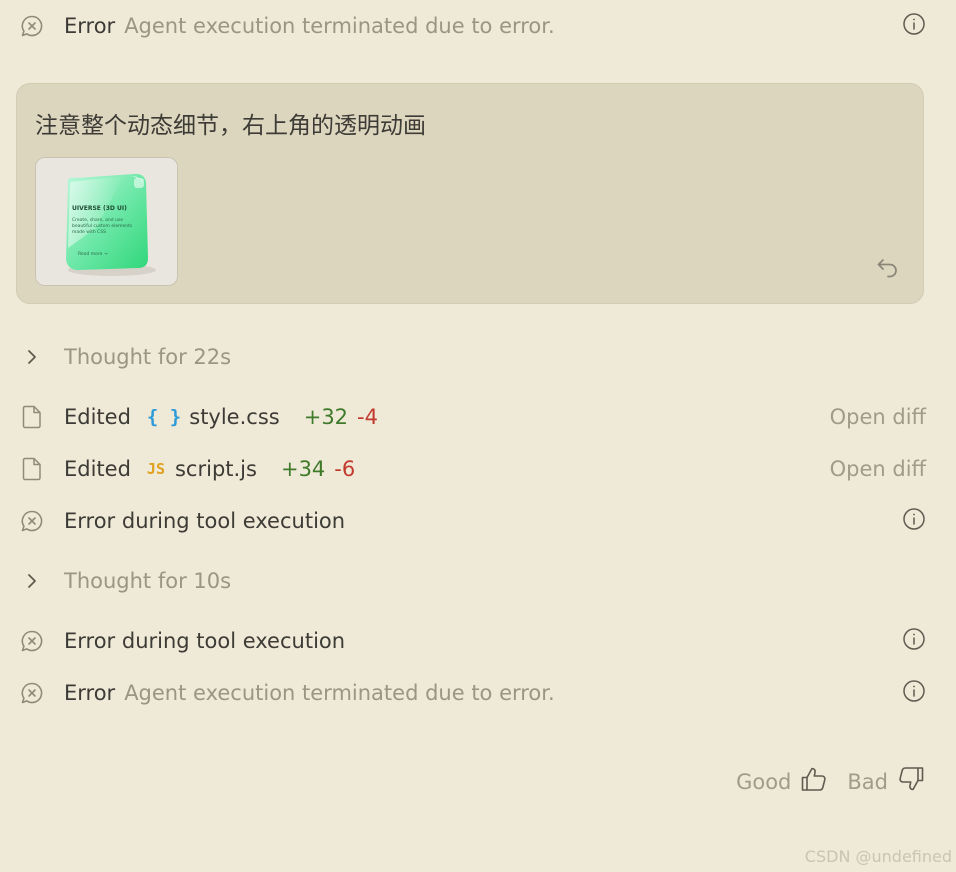 The width and height of the screenshot is (956, 872). I want to click on lines-removed: -4, so click(367, 417).